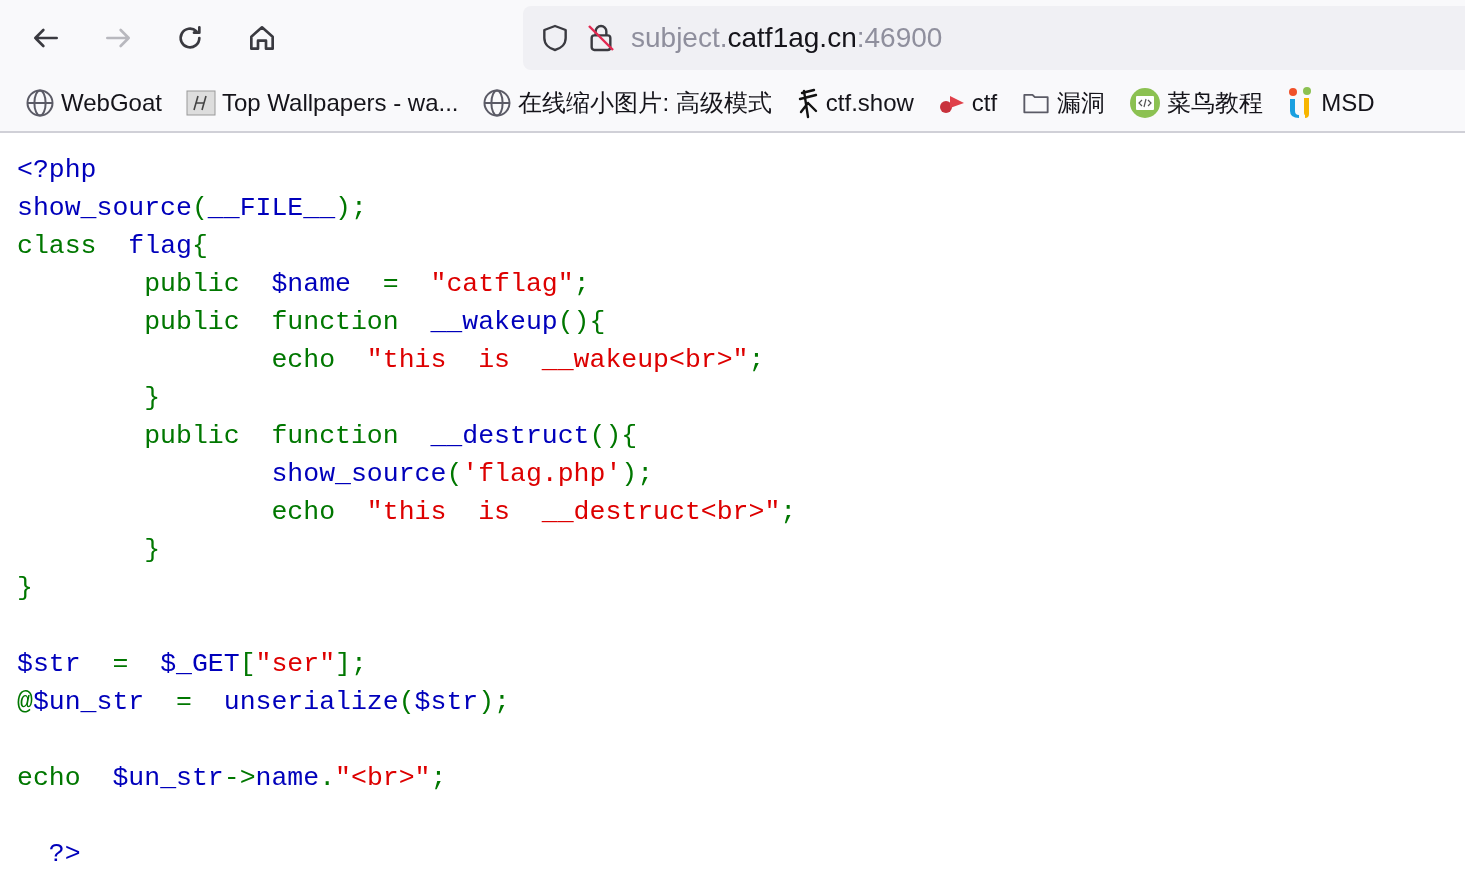  I want to click on bookmark-item: 漏洞, so click(1063, 103).